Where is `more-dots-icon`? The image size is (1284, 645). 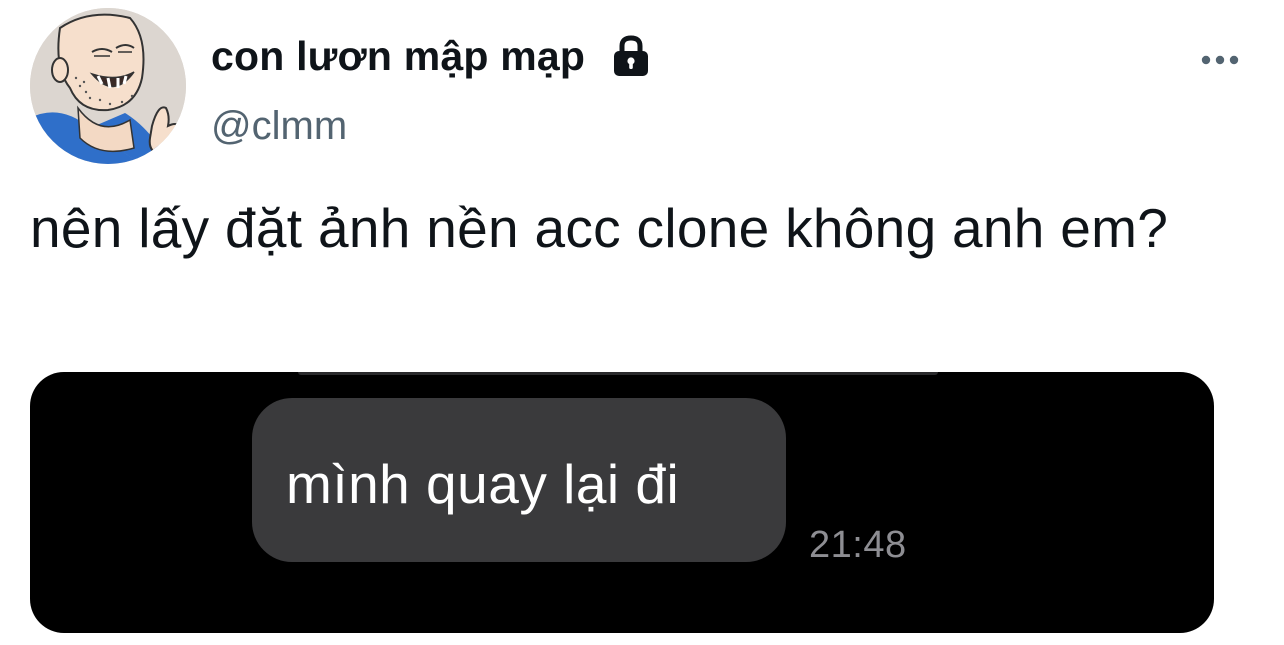
more-dots-icon is located at coordinates (1220, 60).